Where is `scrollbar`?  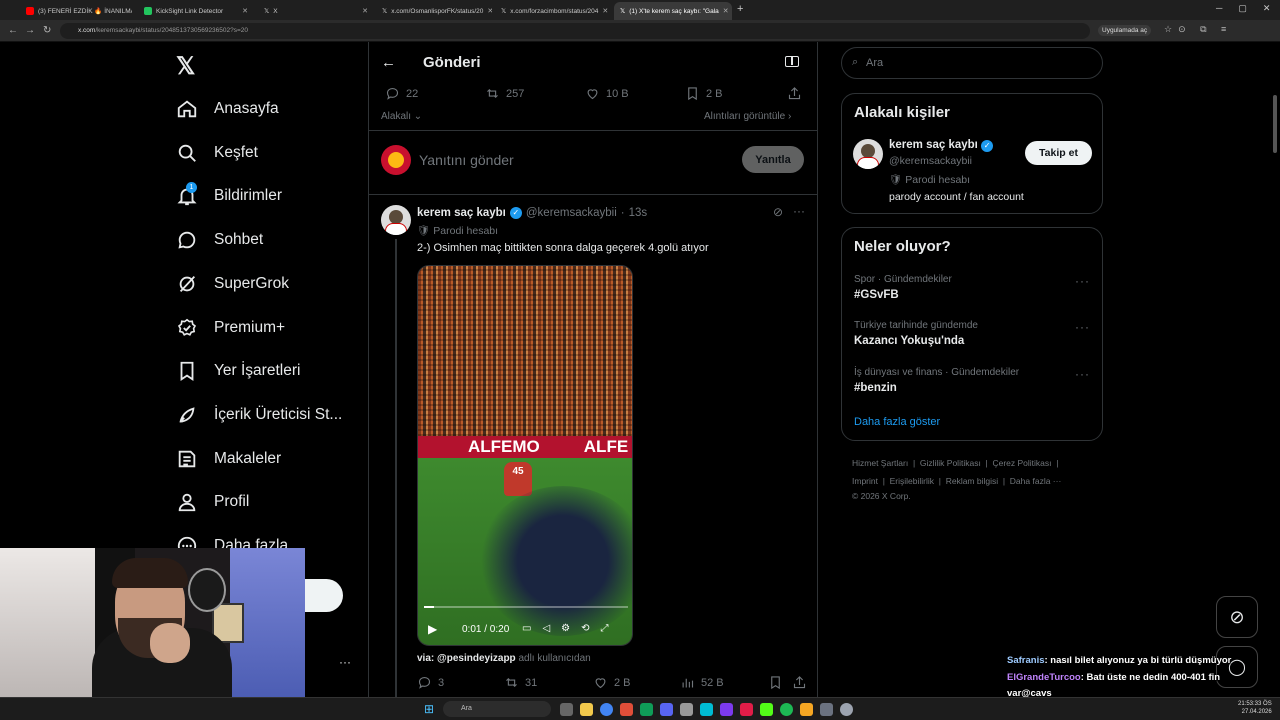
scrollbar is located at coordinates (1275, 124).